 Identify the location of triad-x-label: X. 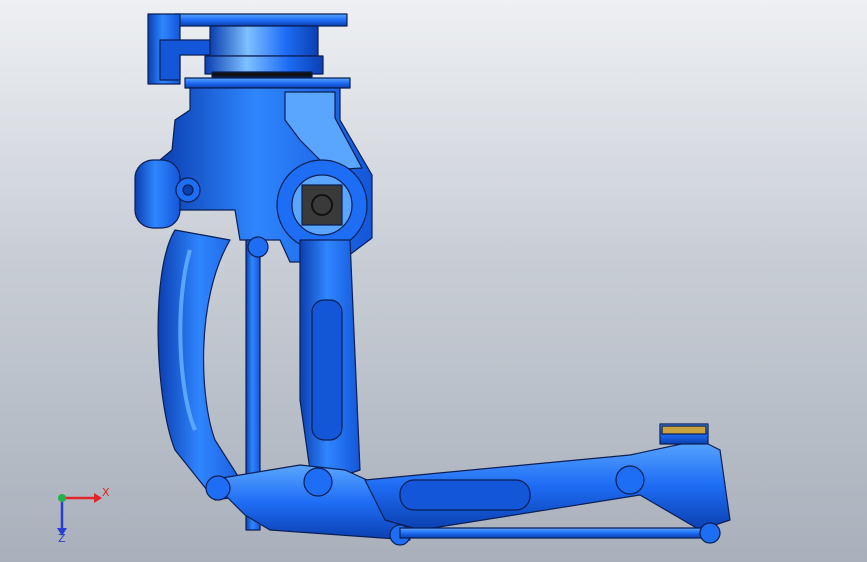
(106, 492).